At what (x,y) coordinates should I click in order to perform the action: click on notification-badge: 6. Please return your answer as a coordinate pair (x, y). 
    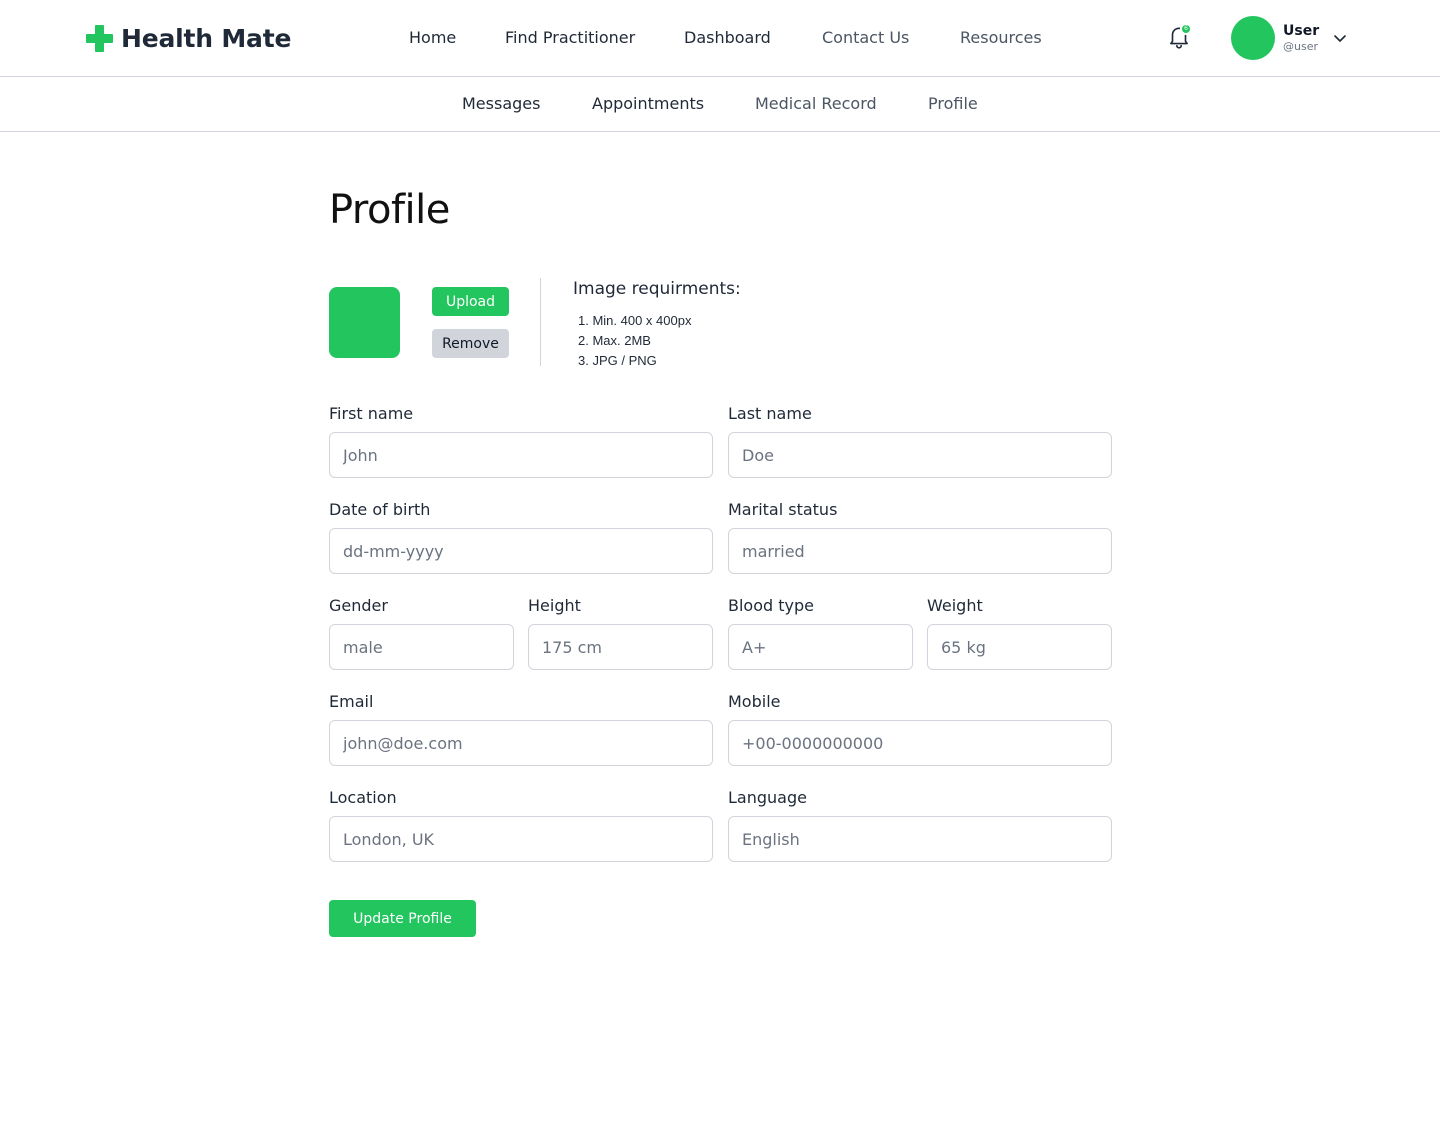
    Looking at the image, I should click on (1186, 29).